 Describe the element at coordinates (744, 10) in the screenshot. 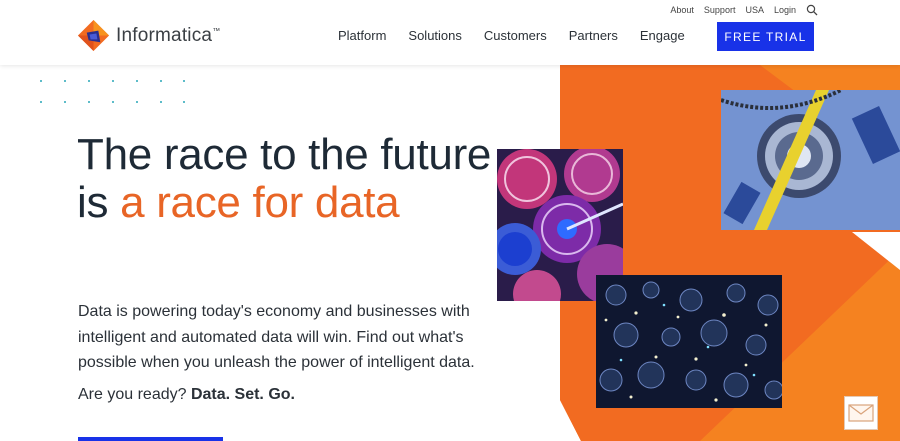

I see `utility-nav: About Support USA Login` at that location.